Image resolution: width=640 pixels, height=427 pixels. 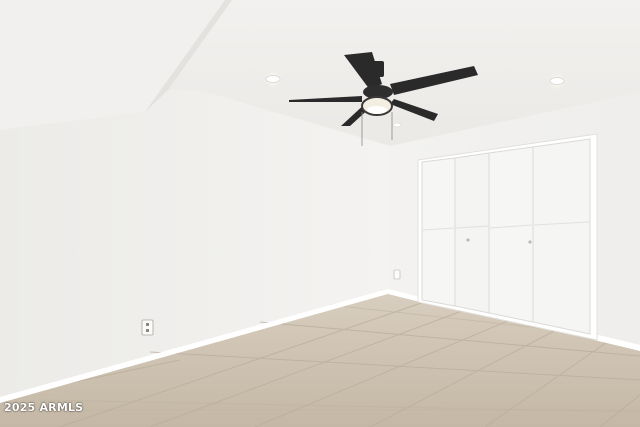 What do you see at coordinates (455, 233) in the screenshot?
I see `closet-door-left-bifold` at bounding box center [455, 233].